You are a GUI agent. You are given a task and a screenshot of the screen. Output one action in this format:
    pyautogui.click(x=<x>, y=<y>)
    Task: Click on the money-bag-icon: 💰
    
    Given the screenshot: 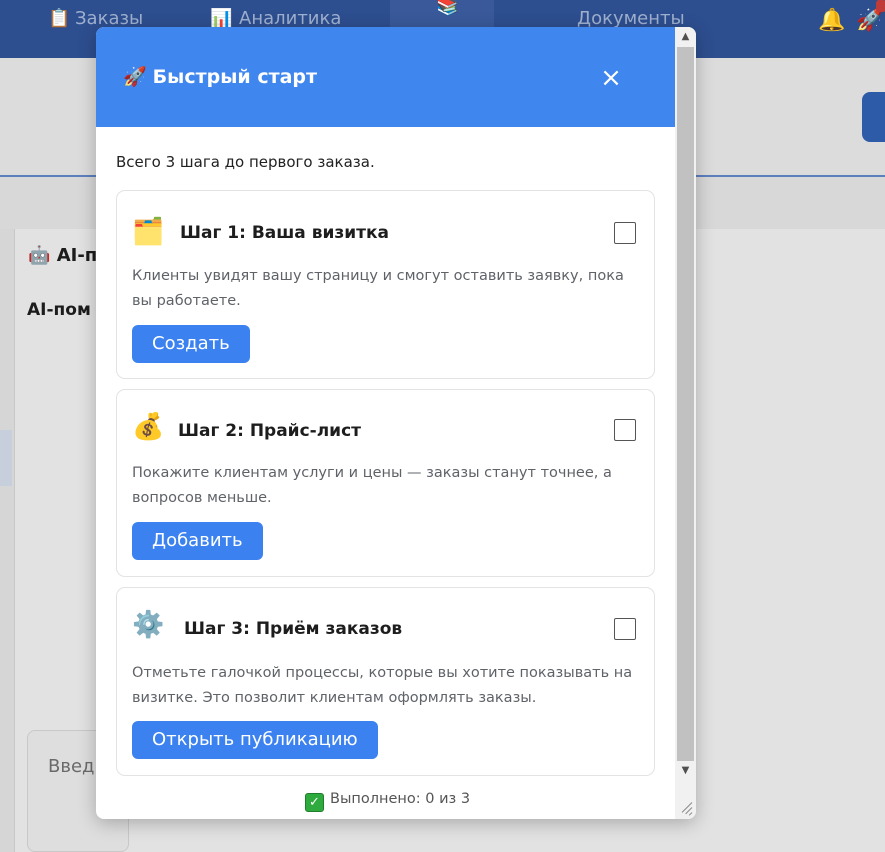 What is the action you would take?
    pyautogui.click(x=148, y=427)
    